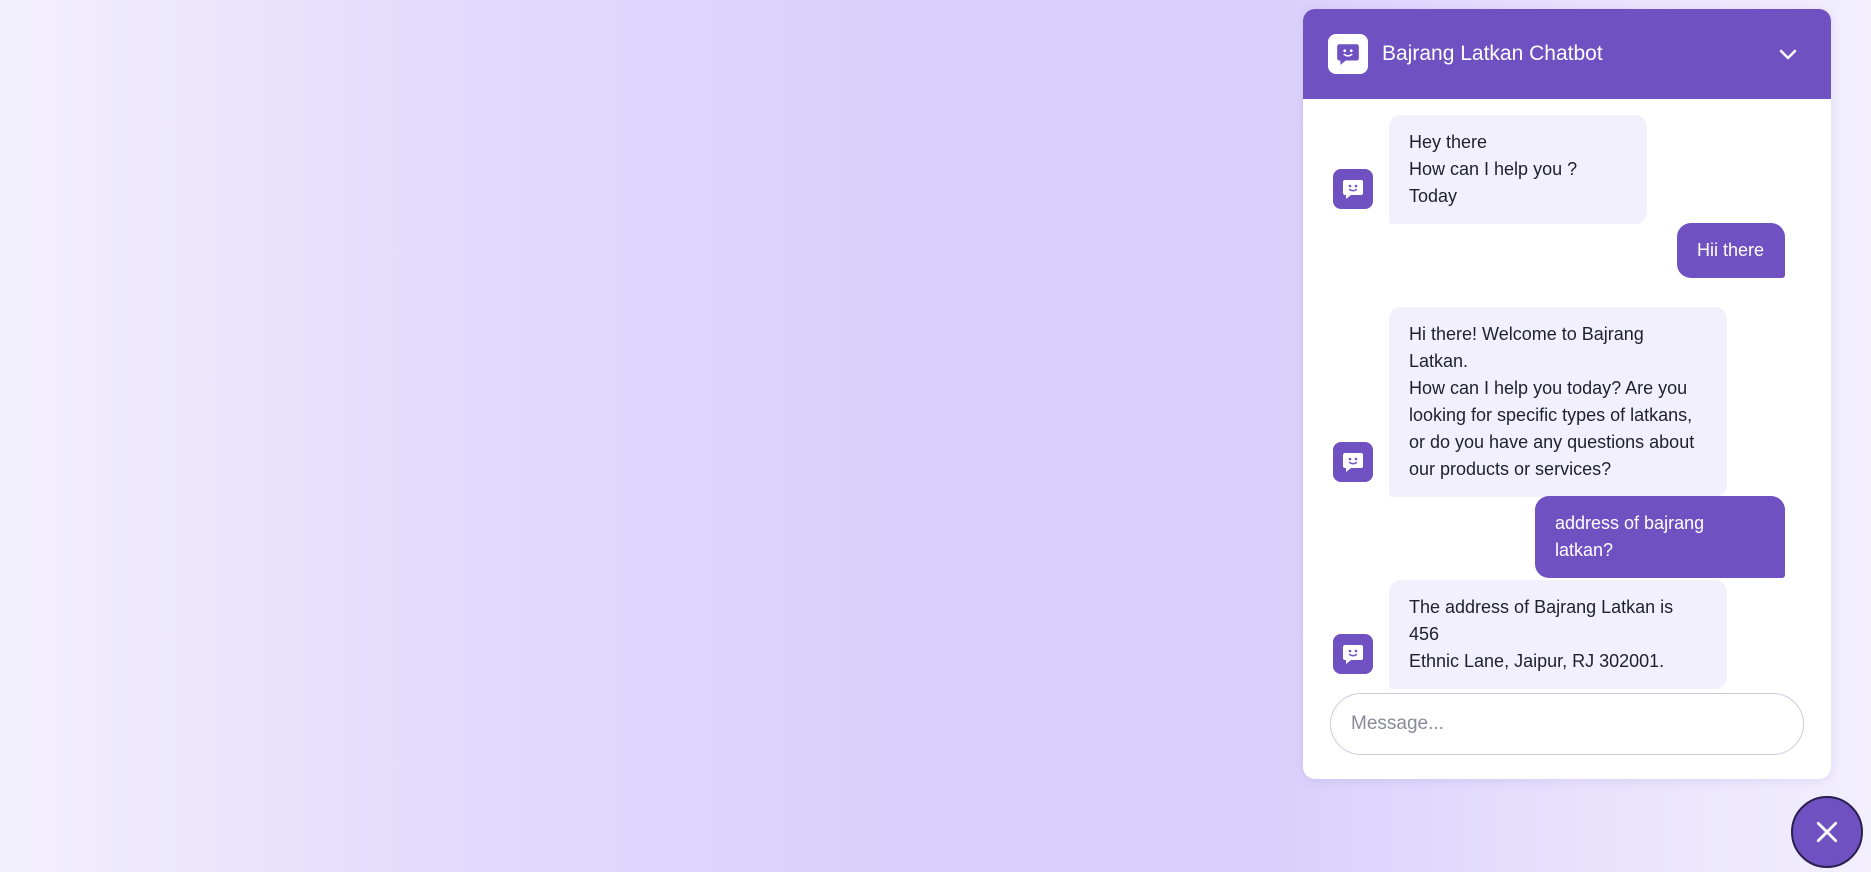 The height and width of the screenshot is (872, 1871). I want to click on collapse-button, so click(1788, 54).